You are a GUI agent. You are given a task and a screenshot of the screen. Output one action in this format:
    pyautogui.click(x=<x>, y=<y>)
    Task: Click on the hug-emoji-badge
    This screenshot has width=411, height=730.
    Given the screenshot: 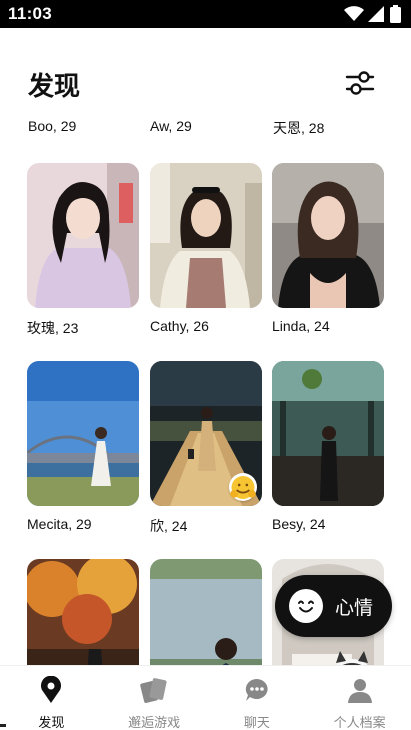 What is the action you would take?
    pyautogui.click(x=243, y=487)
    